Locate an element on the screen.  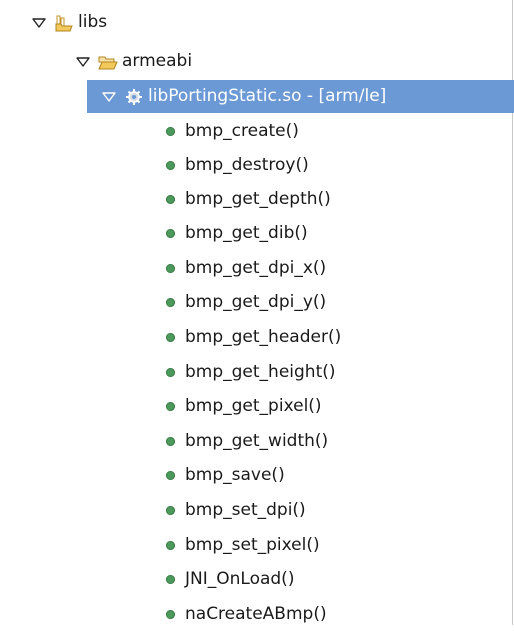
tree-item-libportingstatic: libPortingStatic.so - [arm/le] is located at coordinates (300, 96).